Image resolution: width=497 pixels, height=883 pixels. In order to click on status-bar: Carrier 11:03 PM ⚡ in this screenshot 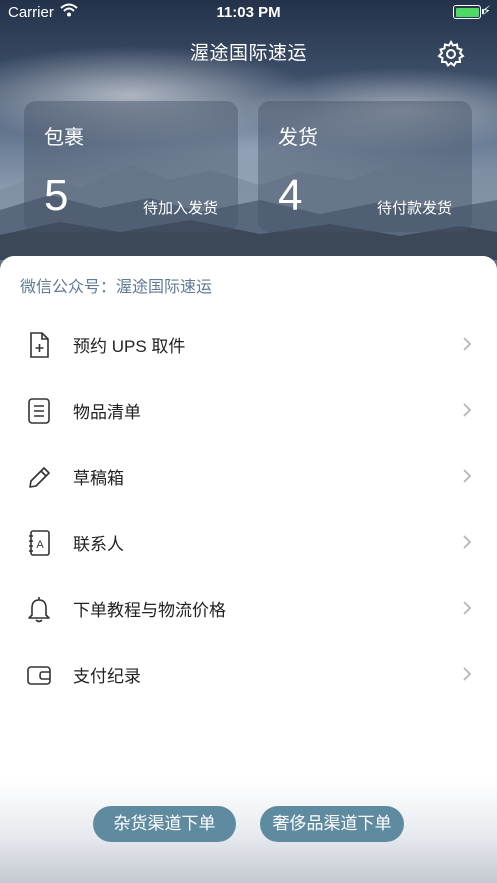, I will do `click(248, 13)`.